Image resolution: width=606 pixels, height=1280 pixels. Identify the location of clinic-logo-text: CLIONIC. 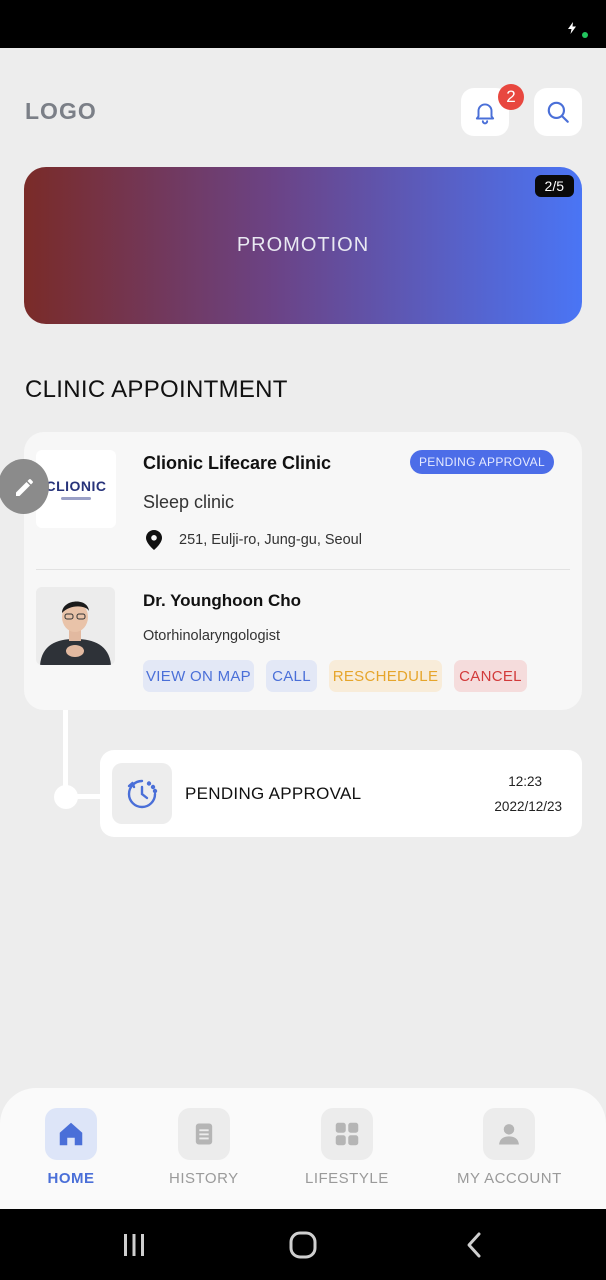
(76, 486).